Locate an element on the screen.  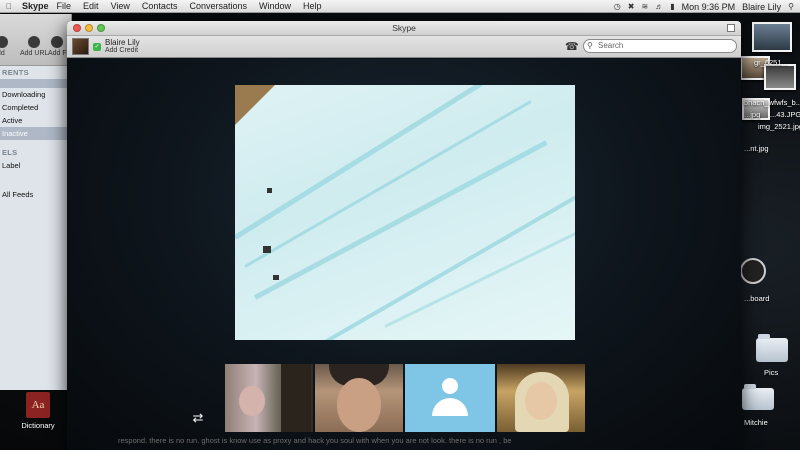
menu-file: File is located at coordinates (64, 6).